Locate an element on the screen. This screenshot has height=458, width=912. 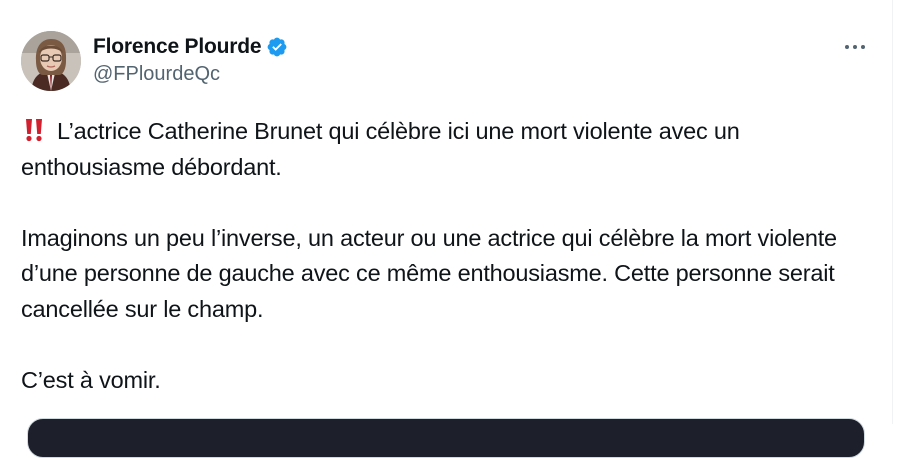
more-horizontal-icon is located at coordinates (847, 47).